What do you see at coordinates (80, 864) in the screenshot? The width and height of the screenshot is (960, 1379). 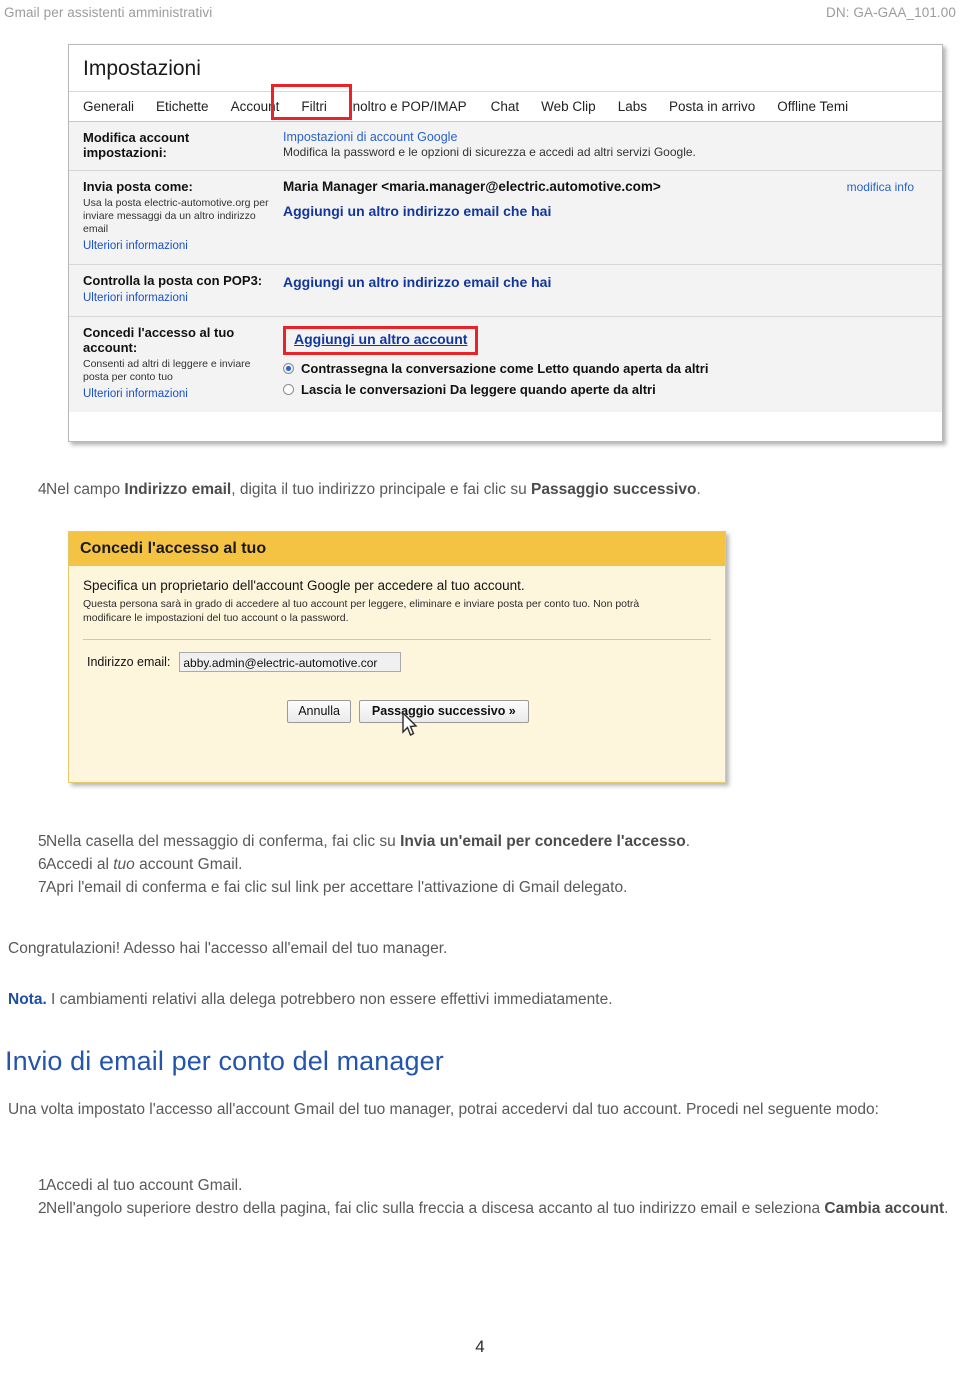 I see `step6-pre: Accedi al` at bounding box center [80, 864].